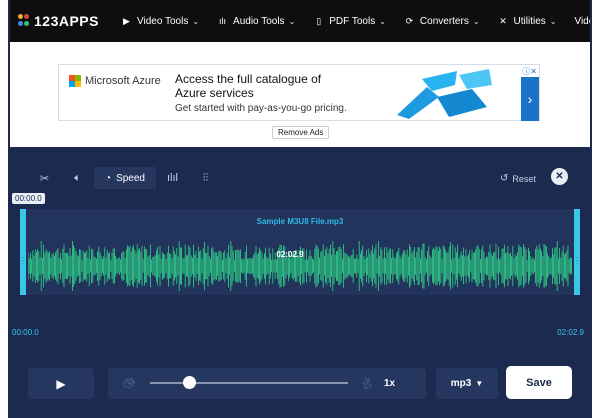 Image resolution: width=600 pixels, height=418 pixels. Describe the element at coordinates (108, 178) in the screenshot. I see `speed-icon: ◔` at that location.